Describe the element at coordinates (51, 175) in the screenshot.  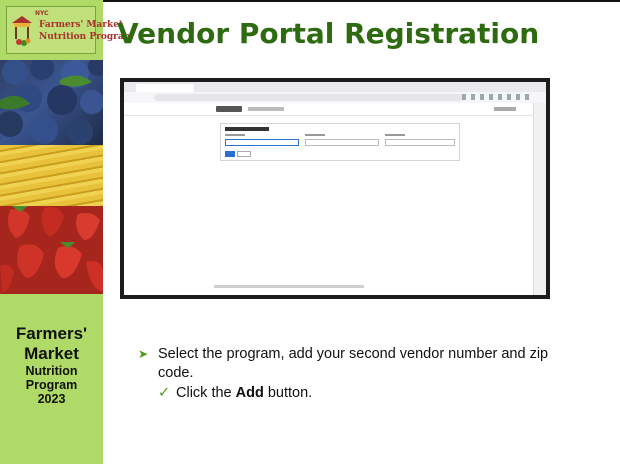
I see `corn-photo` at that location.